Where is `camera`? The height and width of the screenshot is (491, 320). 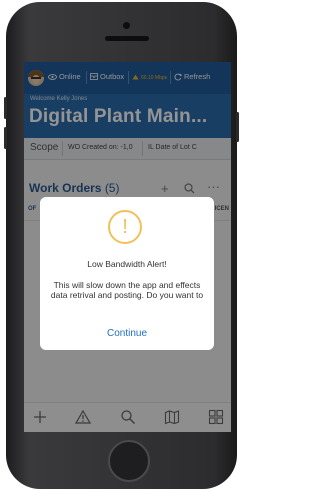
camera is located at coordinates (126, 25).